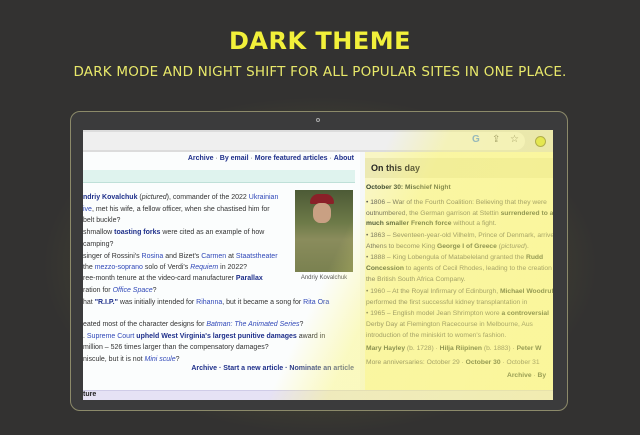  Describe the element at coordinates (540, 141) in the screenshot. I see `dark-theme-extension-icon` at that location.